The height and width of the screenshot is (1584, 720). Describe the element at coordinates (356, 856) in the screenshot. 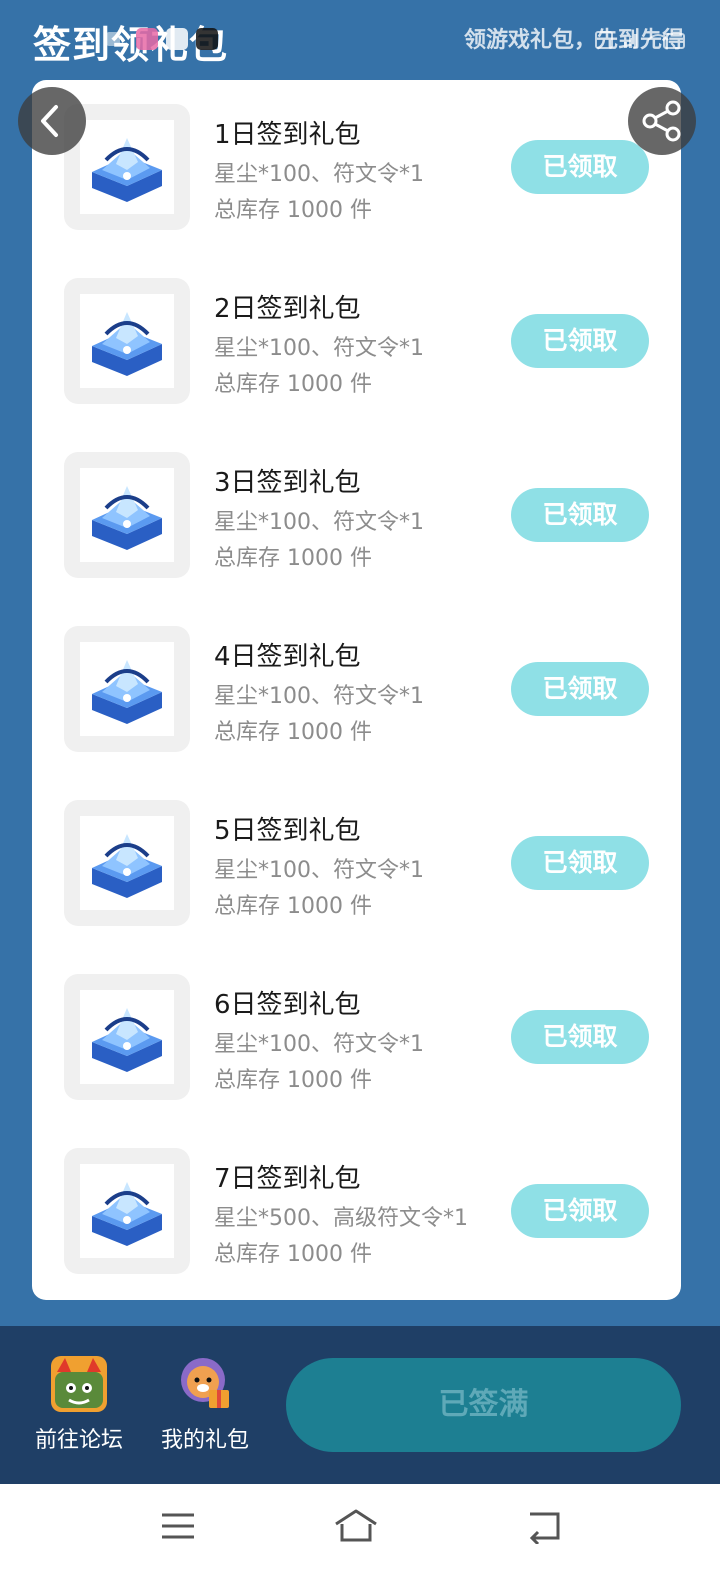

I see `gift-row: 5日签到礼包 星尘*100、符文令*1 总库存 1000 件 已领取` at that location.